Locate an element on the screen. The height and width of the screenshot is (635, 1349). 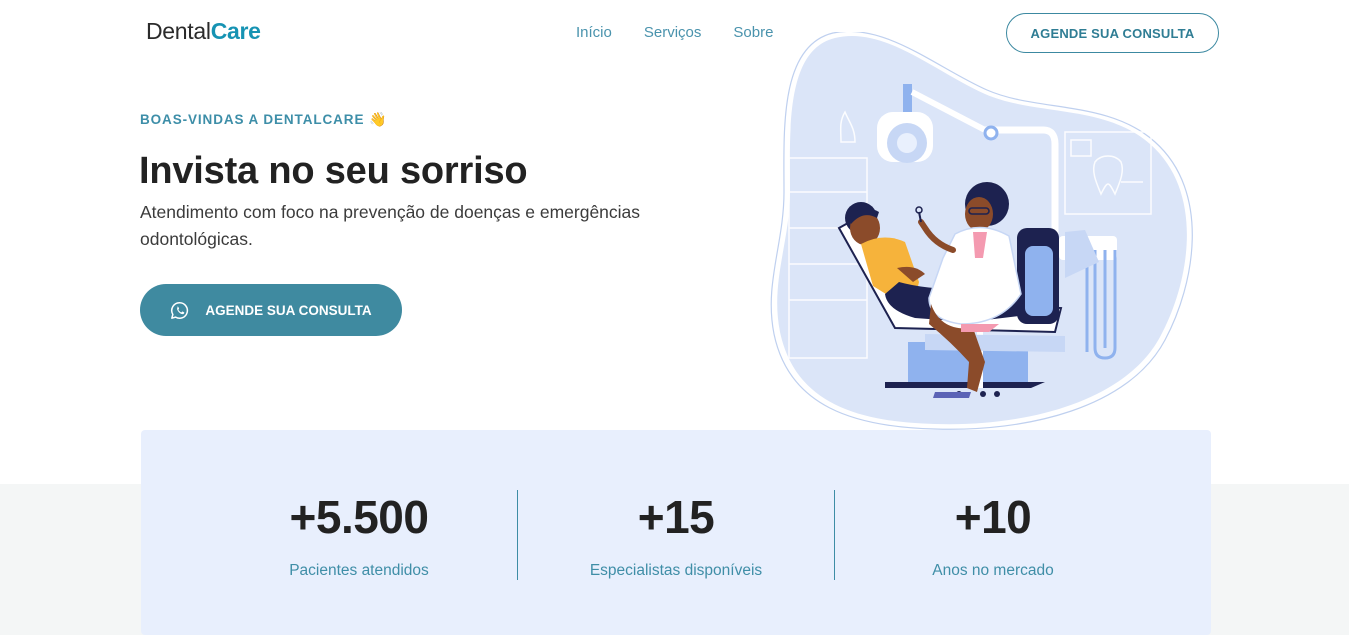
stat-label: Especialistas disponíveis is located at coordinates (676, 570).